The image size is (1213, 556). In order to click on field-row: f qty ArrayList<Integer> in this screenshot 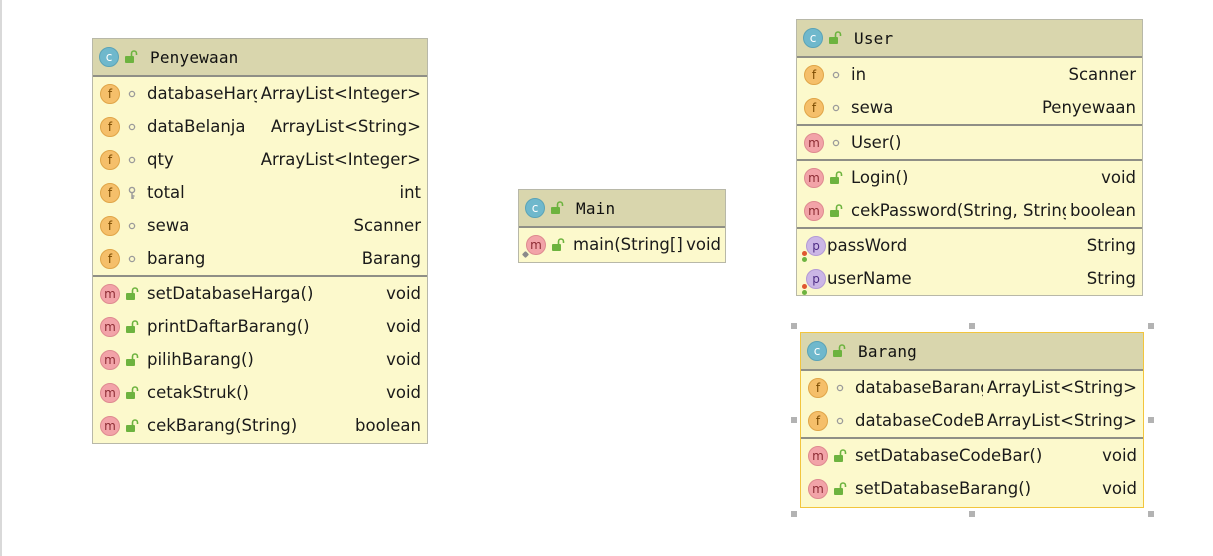, I will do `click(260, 159)`.